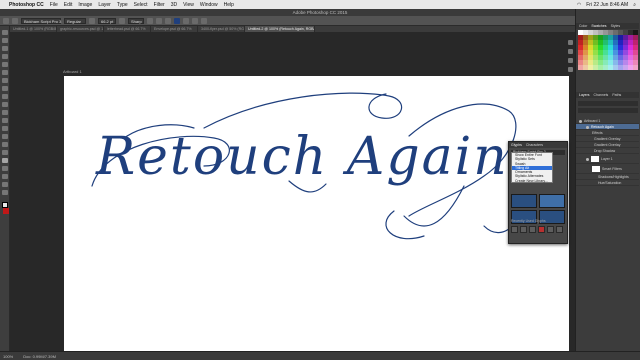 The width and height of the screenshot is (640, 360). Describe the element at coordinates (107, 20) in the screenshot. I see `font-size-select: 66.2 pt` at that location.